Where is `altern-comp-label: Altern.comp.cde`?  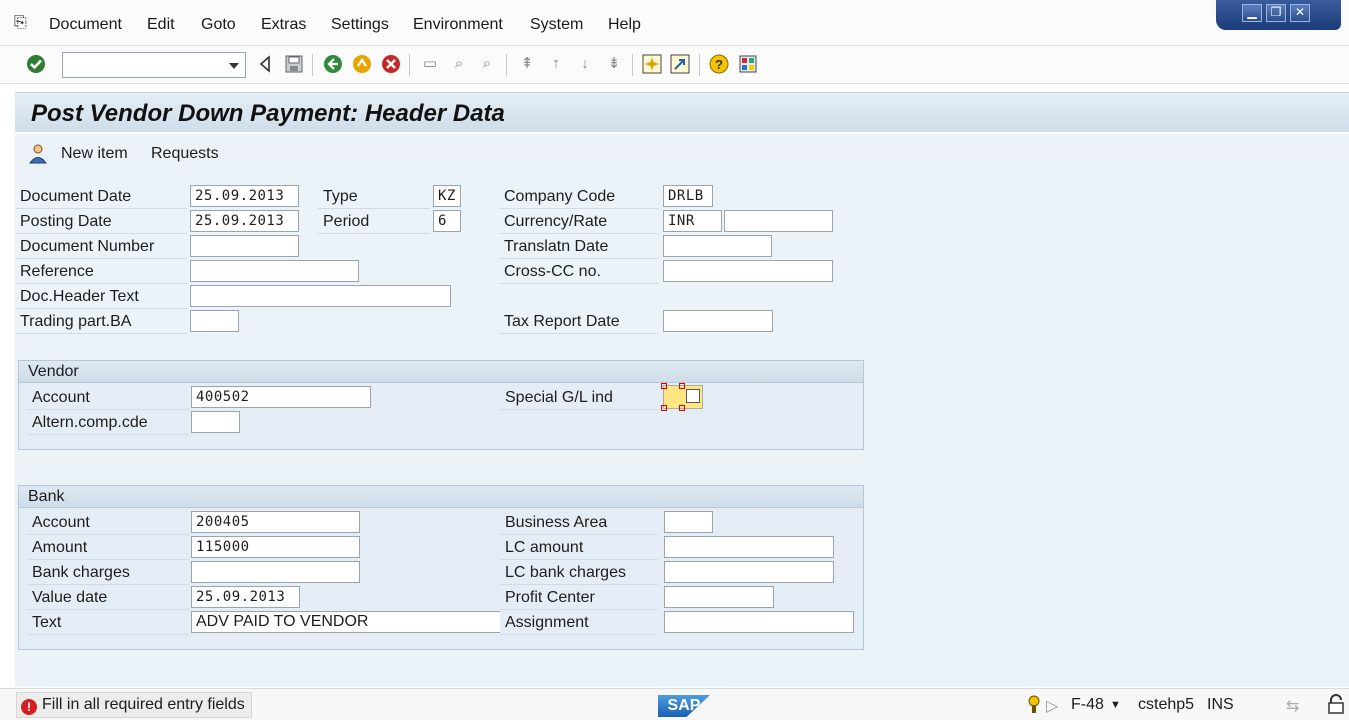 altern-comp-label: Altern.comp.cde is located at coordinates (108, 423).